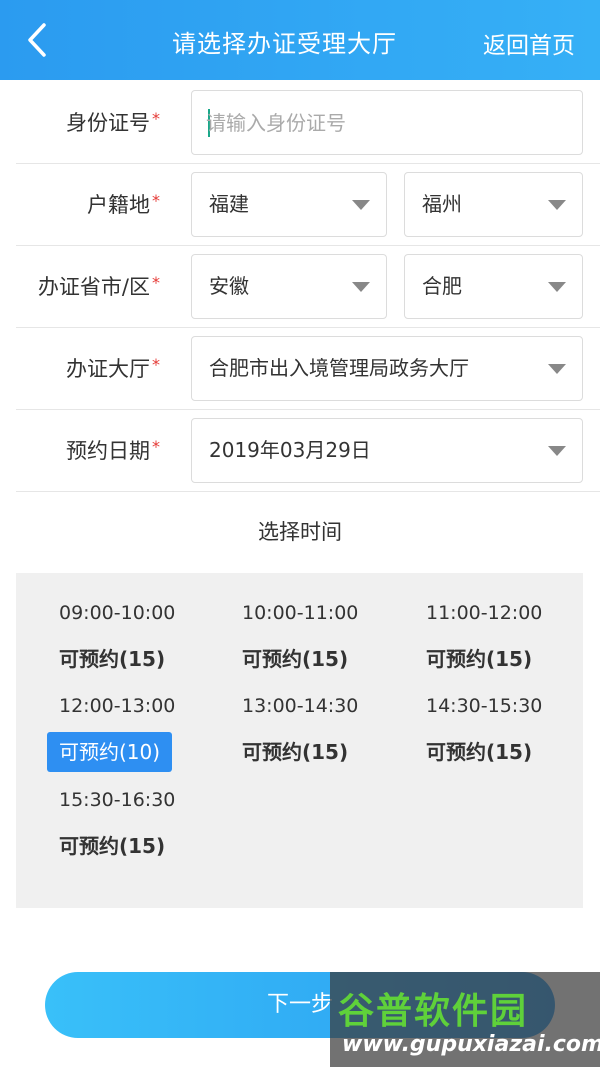 This screenshot has width=600, height=1067. I want to click on hukou-row: 户籍地 * 福建 福州, so click(308, 205).